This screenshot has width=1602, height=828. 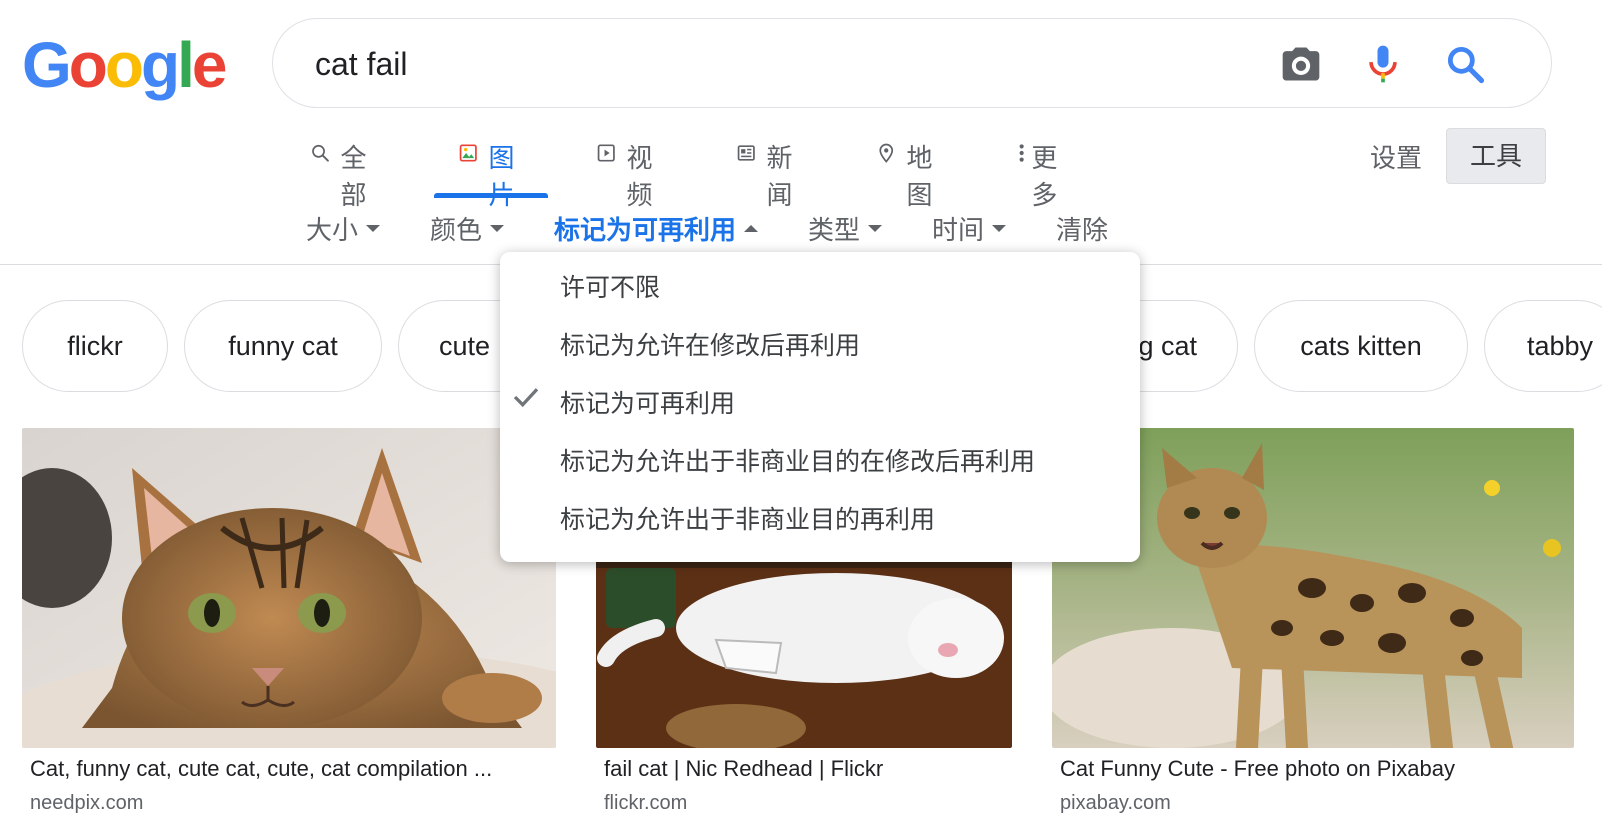 What do you see at coordinates (1115, 803) in the screenshot?
I see `result-source: pixabay.com` at bounding box center [1115, 803].